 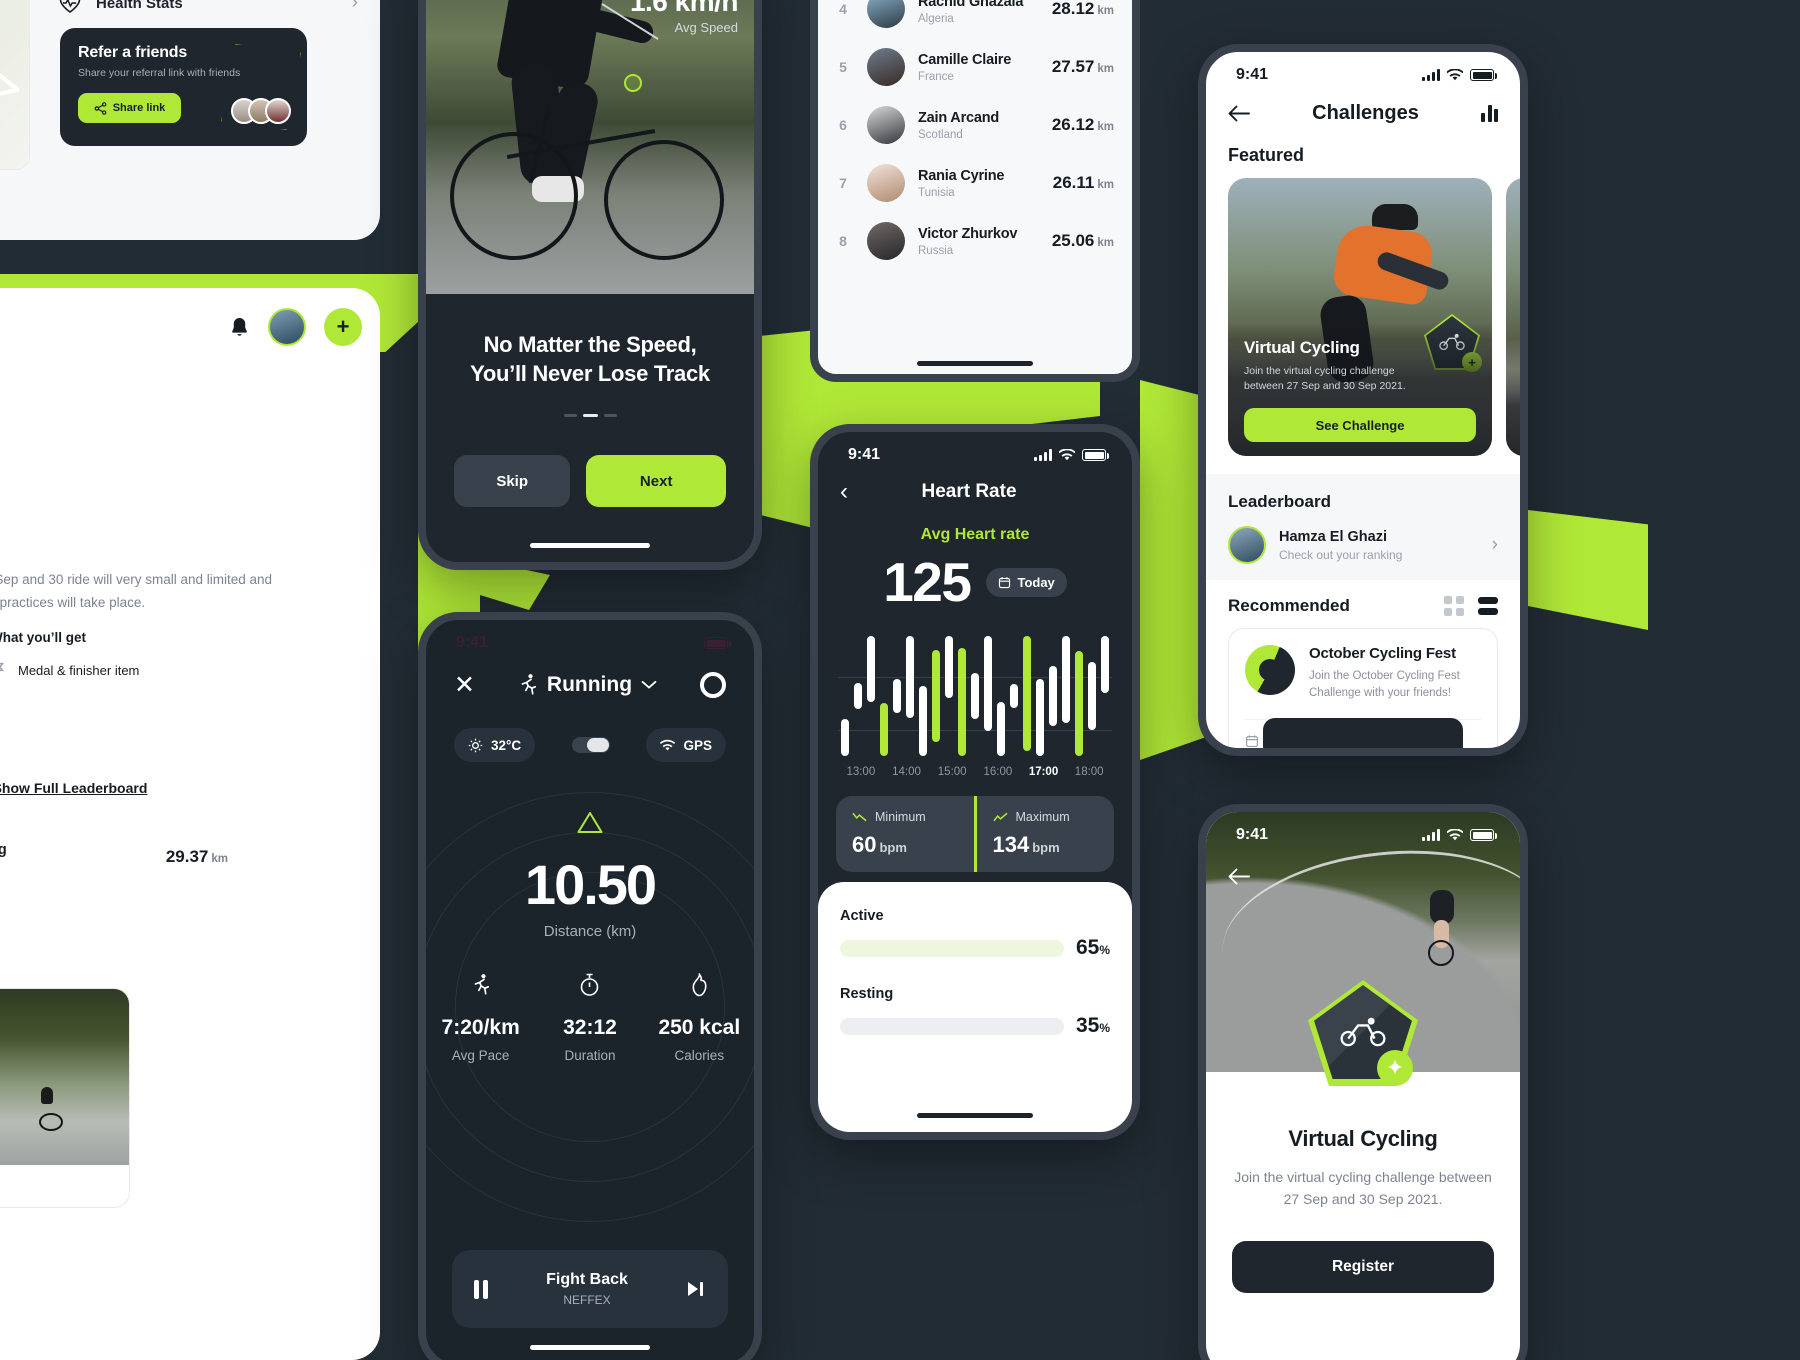 I want to click on running-toolbar: ✕ Running, so click(x=590, y=675).